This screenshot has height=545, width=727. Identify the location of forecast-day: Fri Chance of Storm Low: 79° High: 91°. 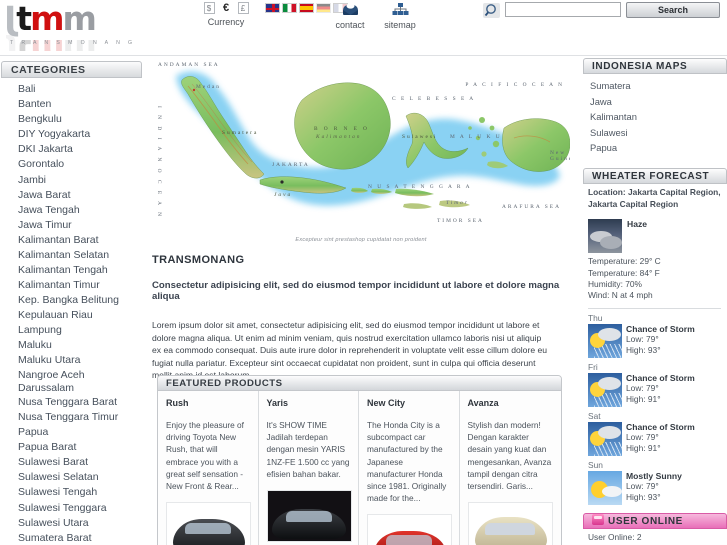
(655, 384).